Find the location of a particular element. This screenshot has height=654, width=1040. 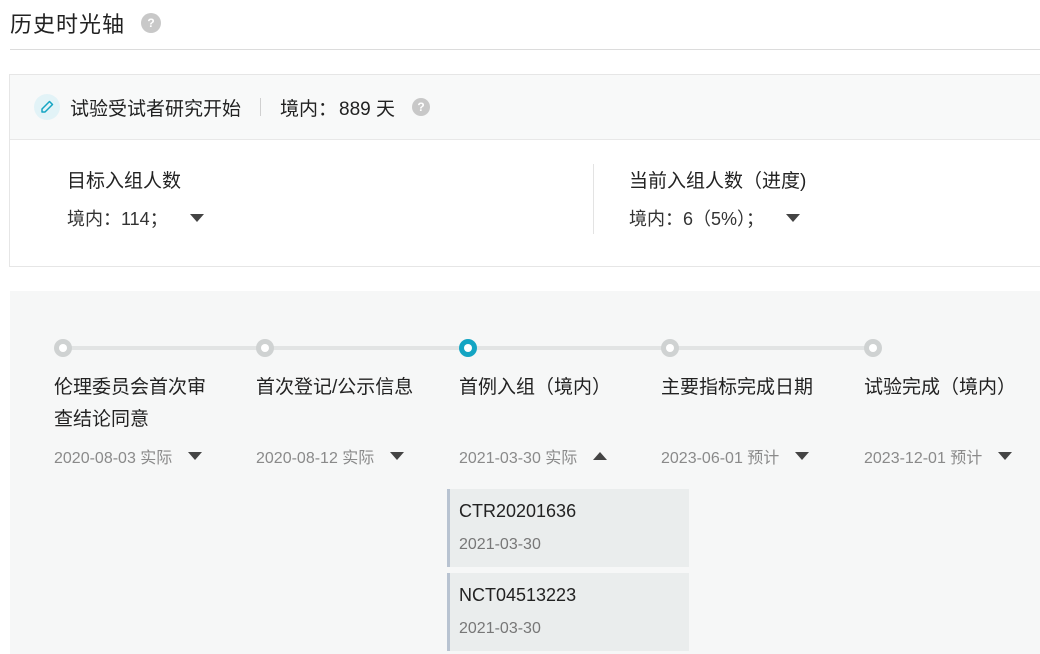

registration-id: CTR20201636 is located at coordinates (518, 511).